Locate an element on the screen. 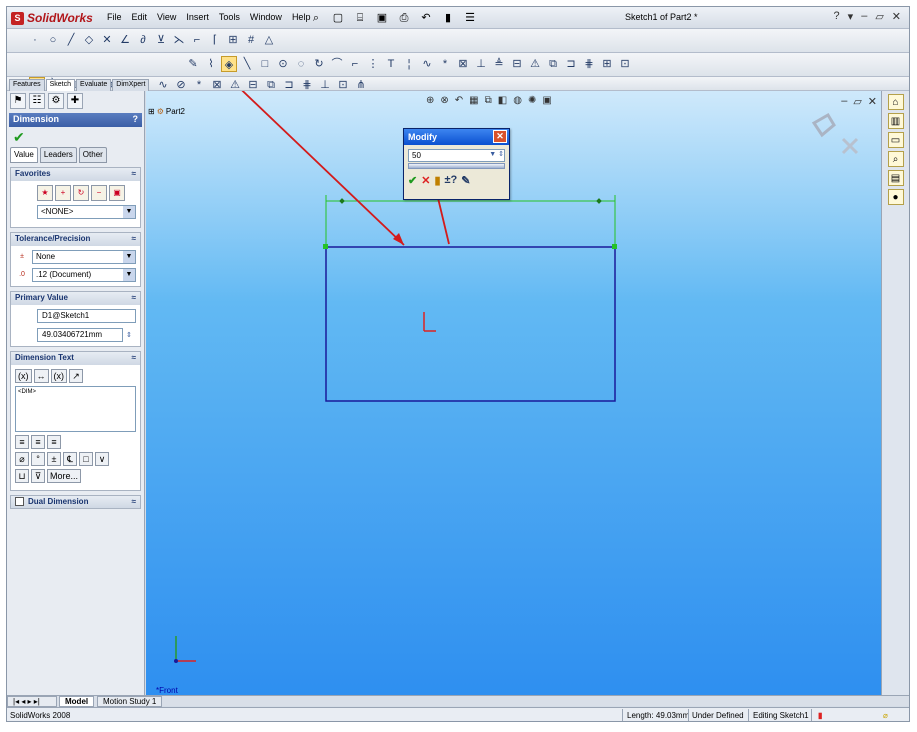 This screenshot has width=917, height=732. mirror-icon: ⊟ is located at coordinates (517, 64).